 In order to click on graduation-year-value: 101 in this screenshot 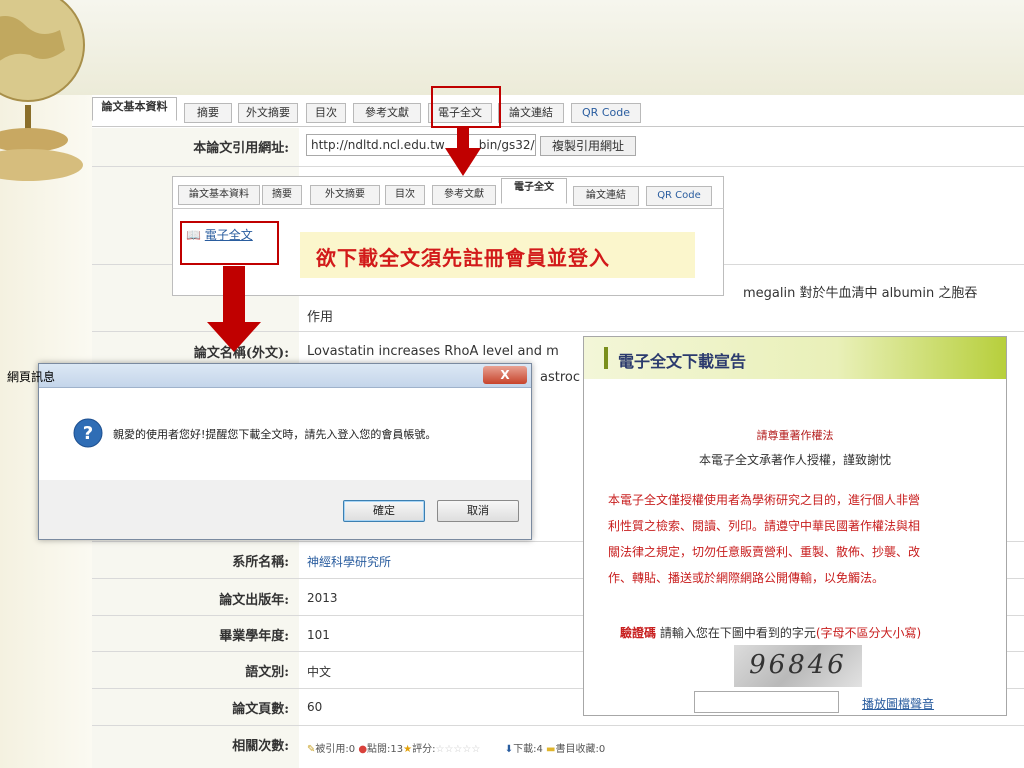, I will do `click(318, 635)`.